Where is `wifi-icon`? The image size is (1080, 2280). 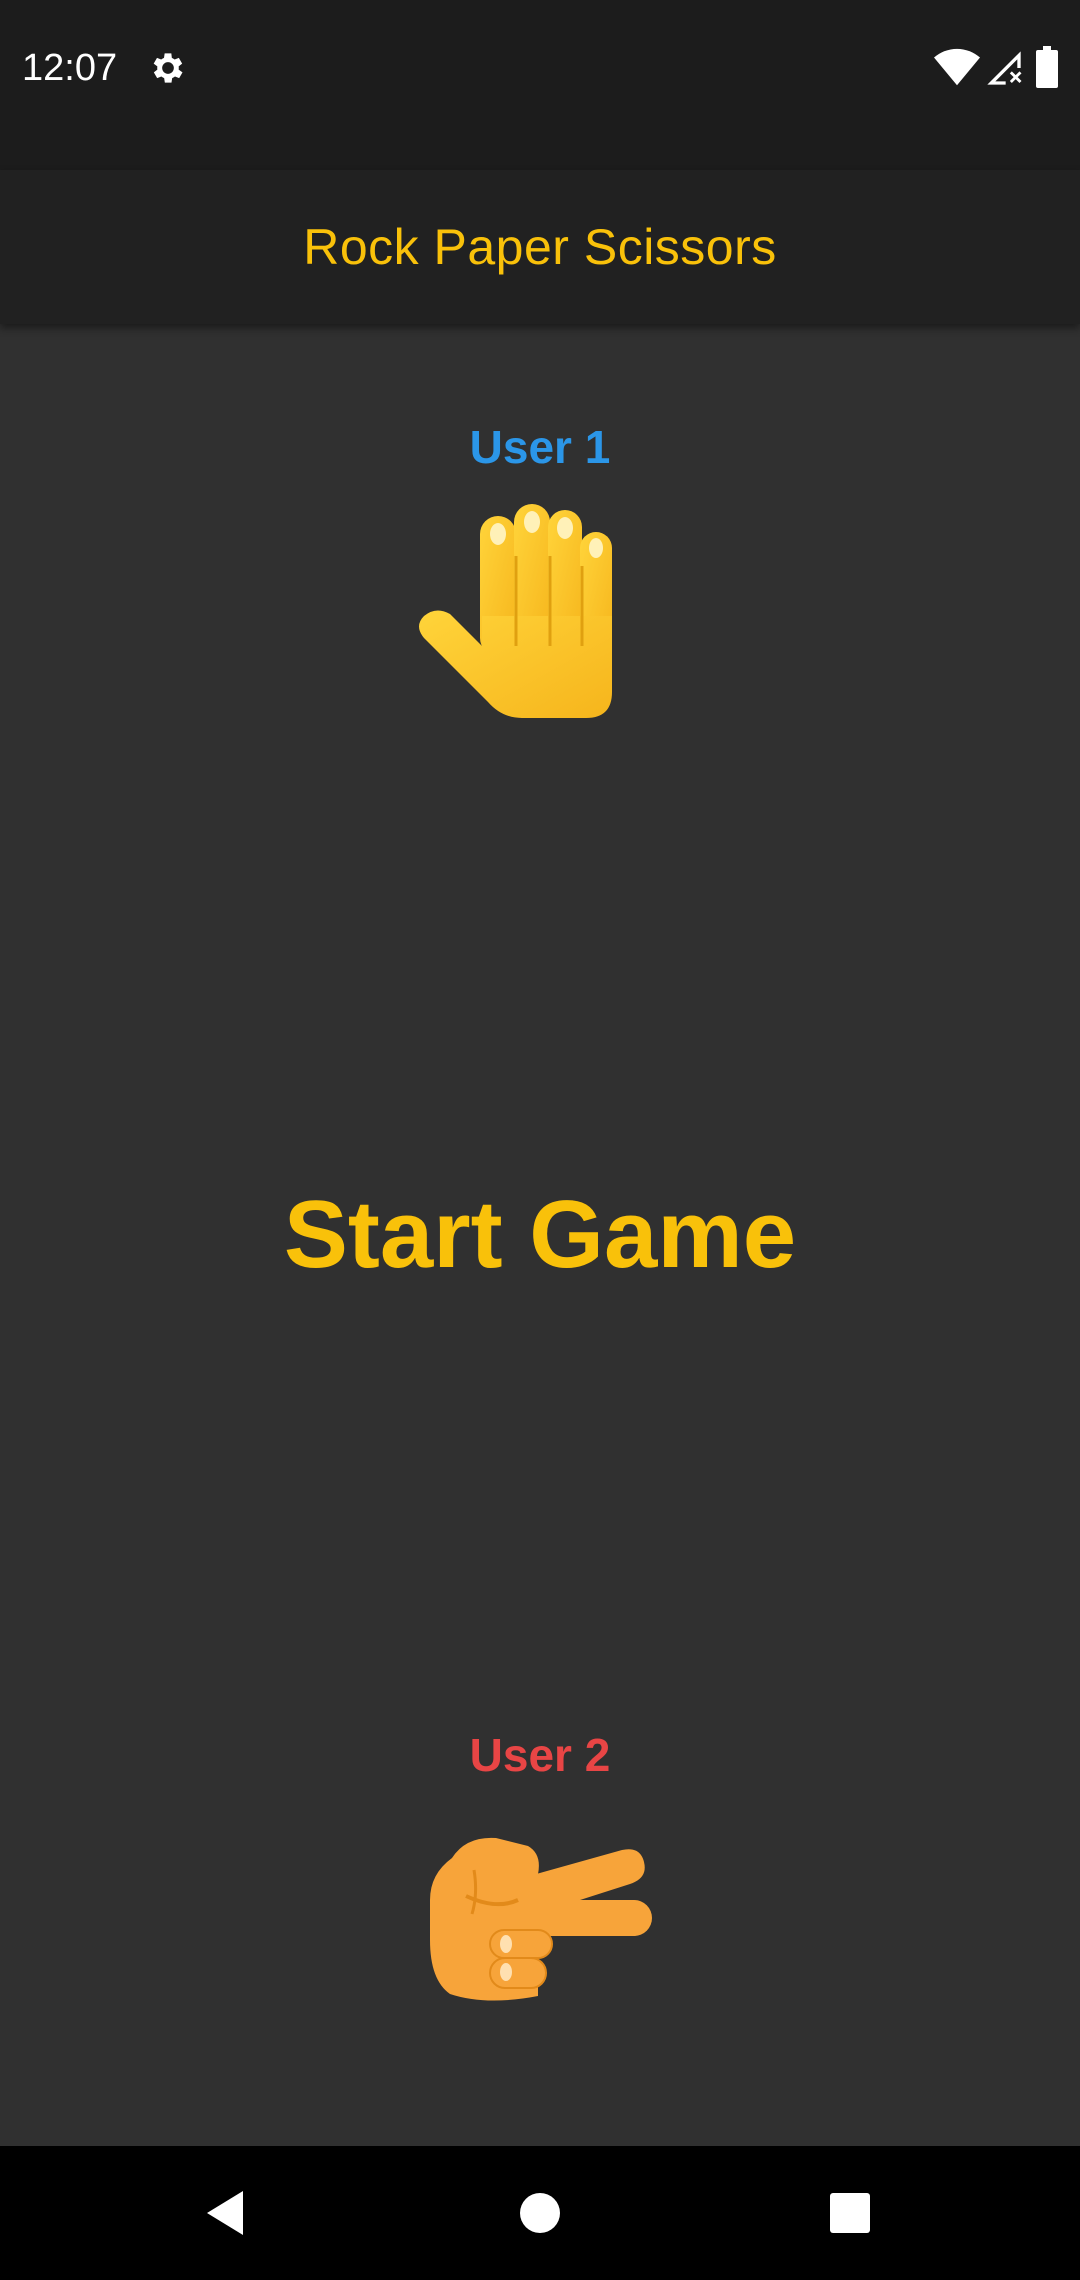 wifi-icon is located at coordinates (957, 67).